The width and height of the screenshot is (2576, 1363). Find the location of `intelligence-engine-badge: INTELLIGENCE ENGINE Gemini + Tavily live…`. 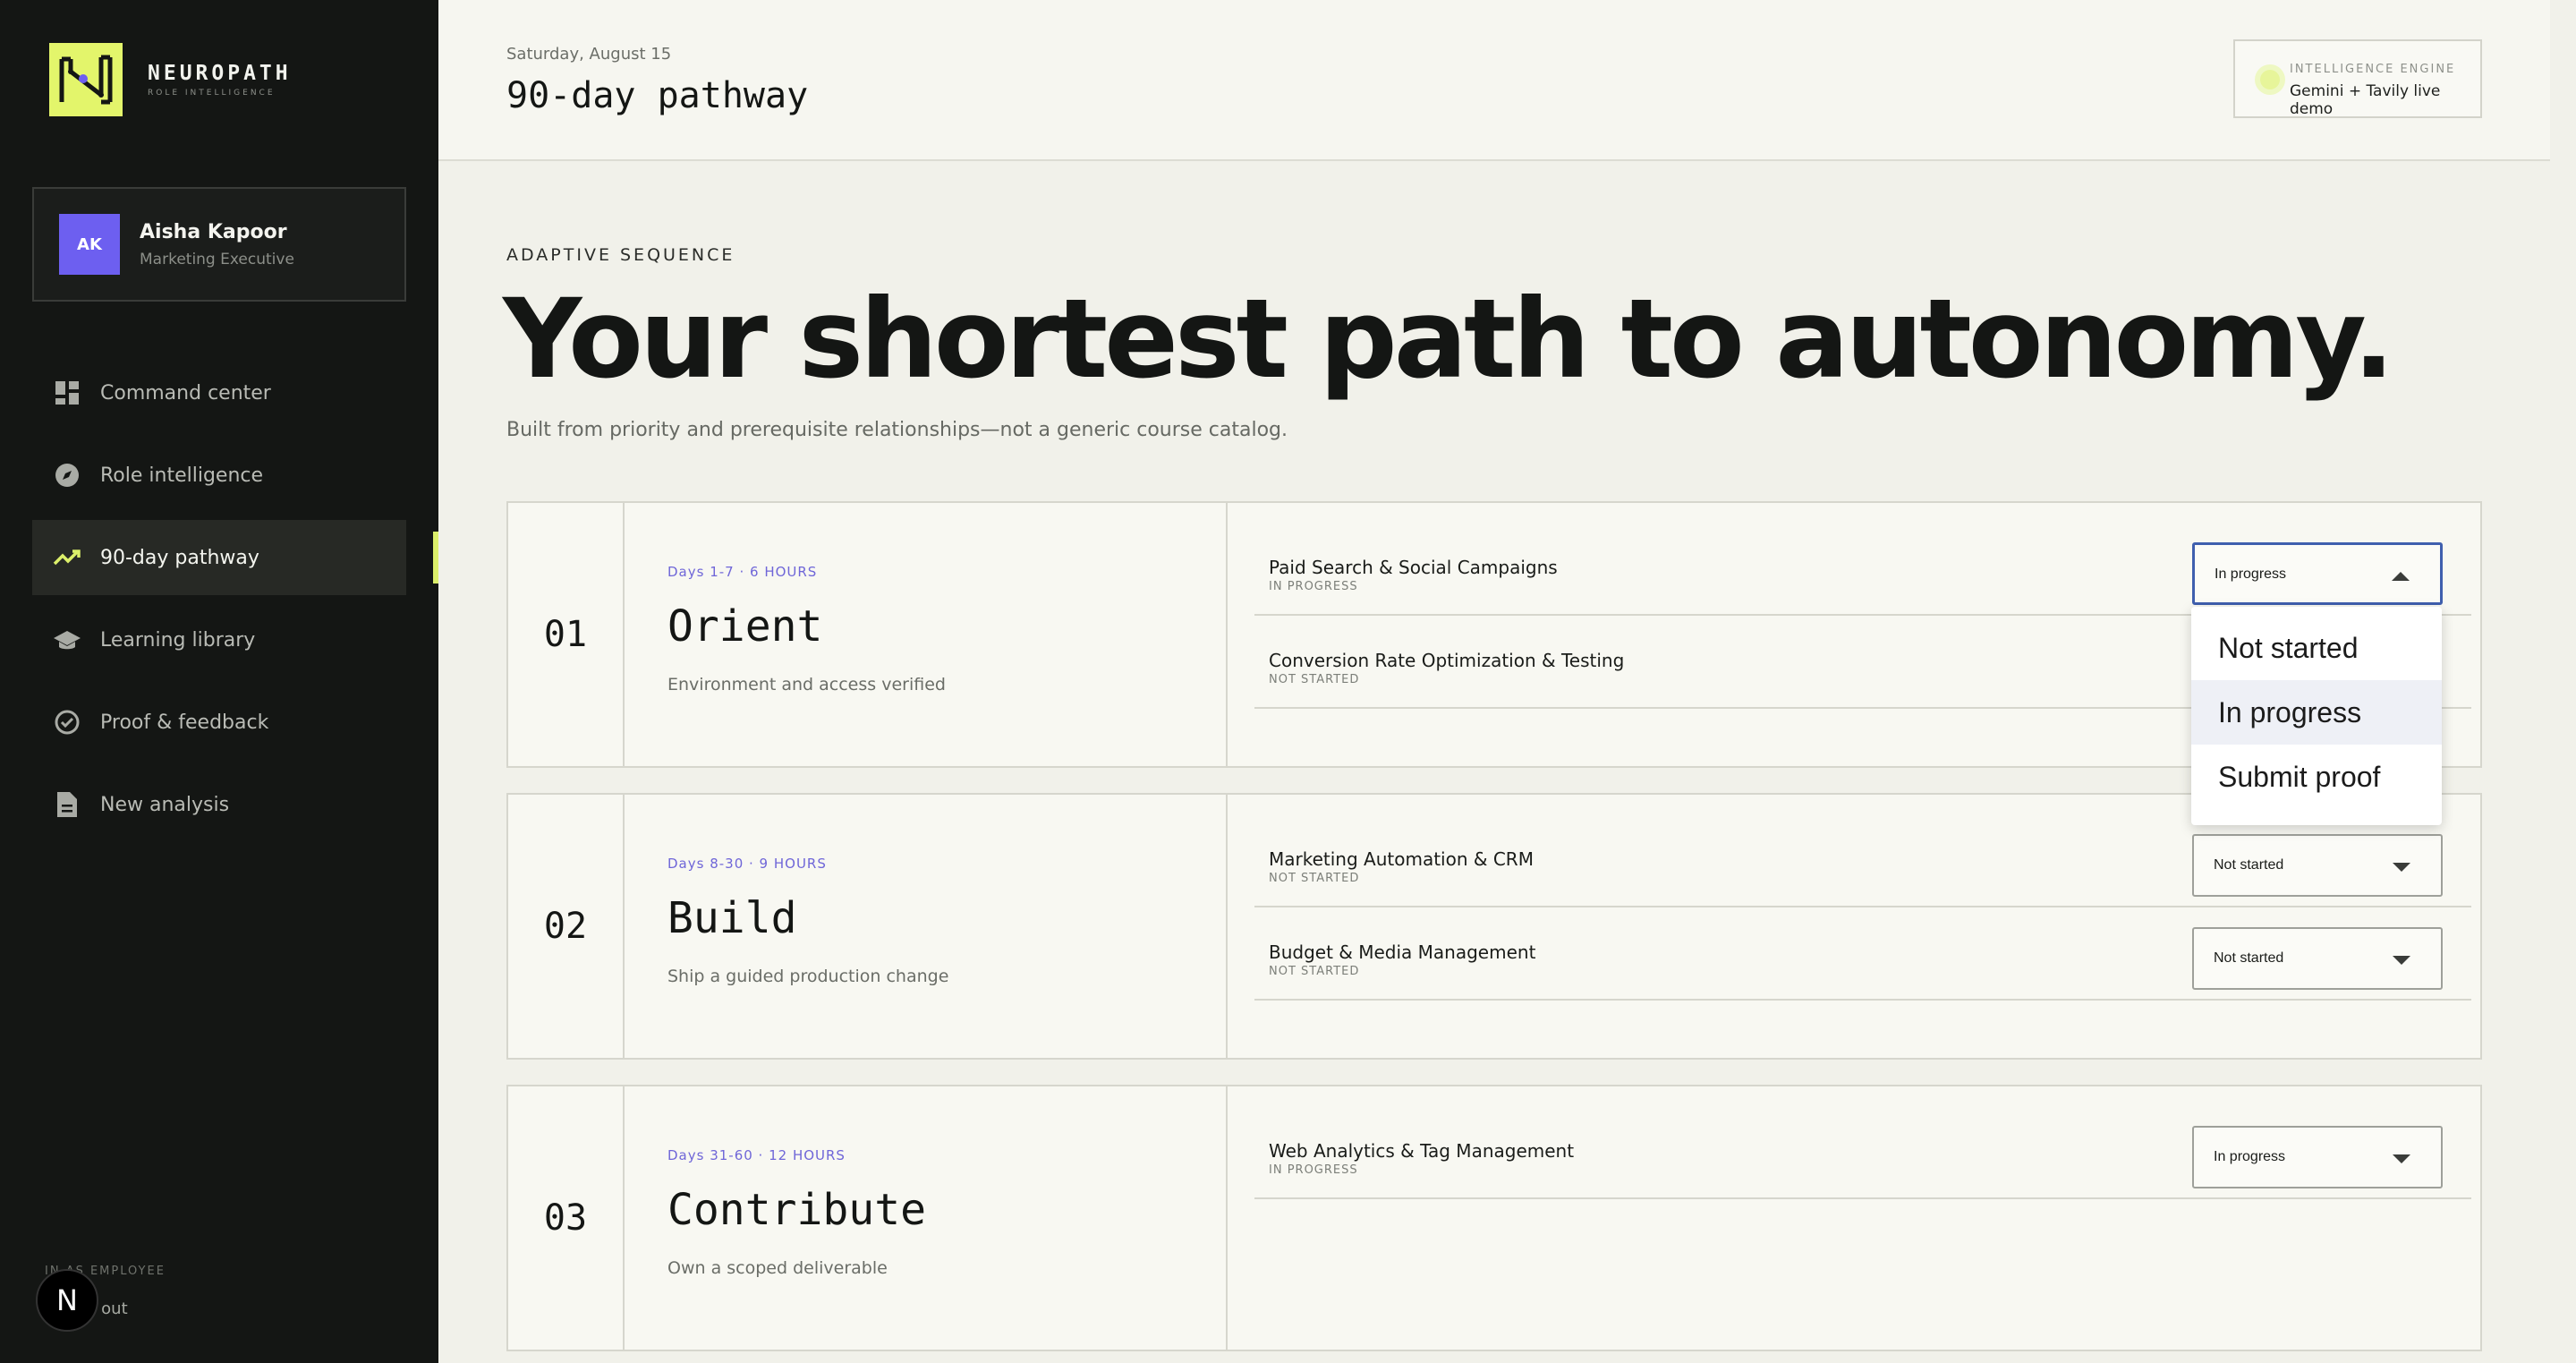

intelligence-engine-badge: INTELLIGENCE ENGINE Gemini + Tavily live… is located at coordinates (2357, 78).